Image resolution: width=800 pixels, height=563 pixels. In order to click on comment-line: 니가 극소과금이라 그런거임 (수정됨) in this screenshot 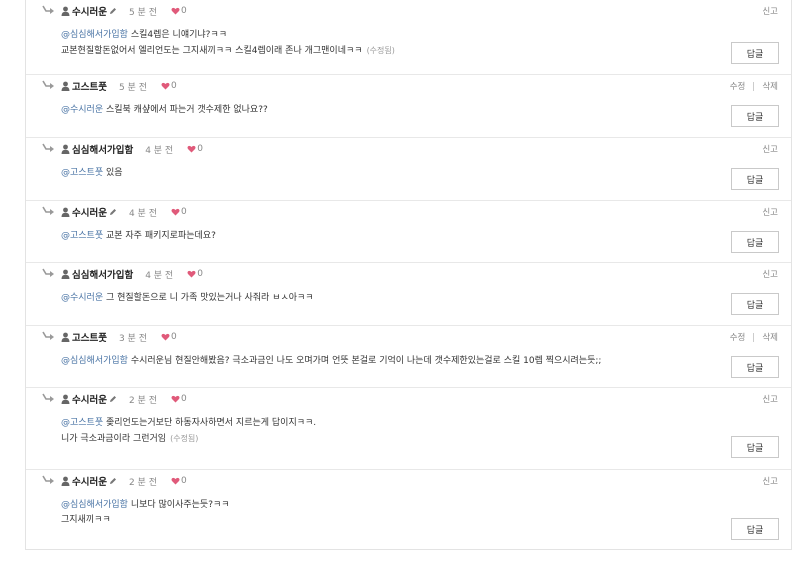, I will do `click(188, 439)`.